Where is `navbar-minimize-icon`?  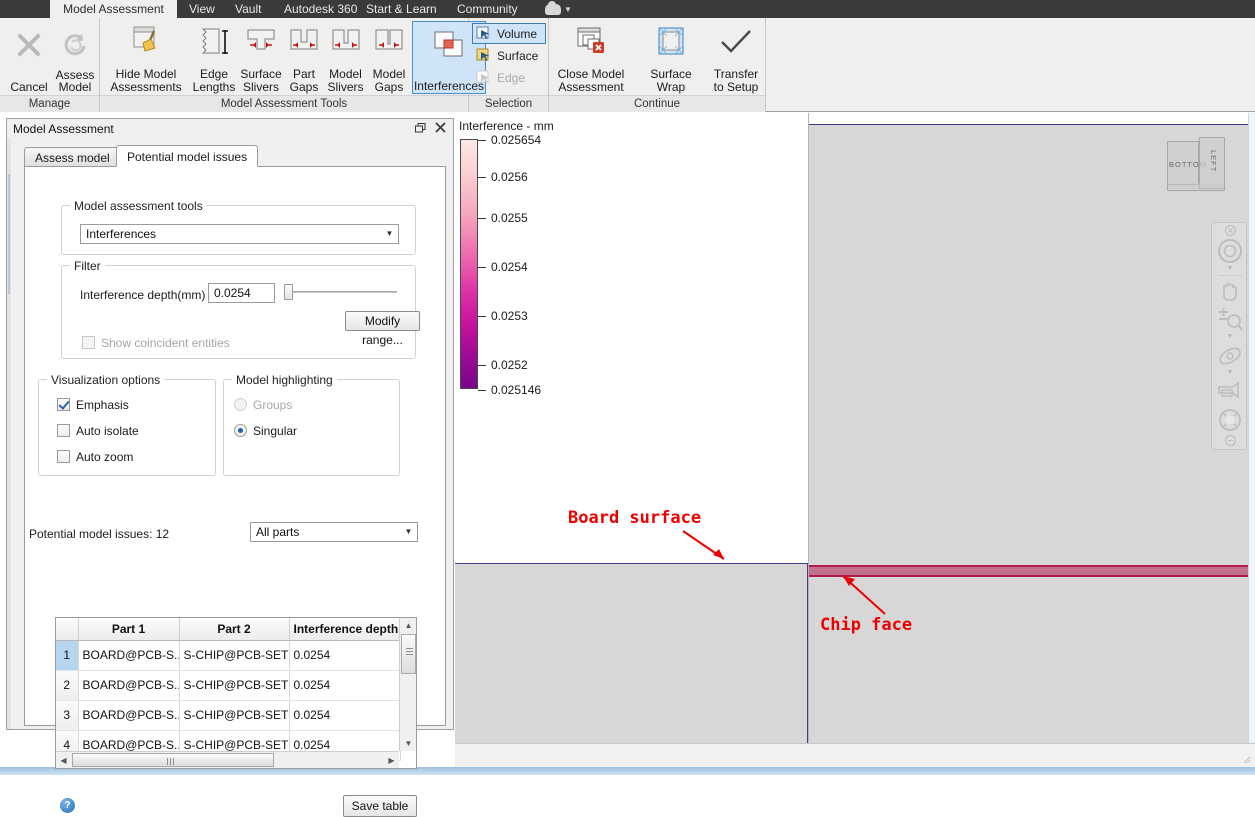
navbar-minimize-icon is located at coordinates (1230, 442).